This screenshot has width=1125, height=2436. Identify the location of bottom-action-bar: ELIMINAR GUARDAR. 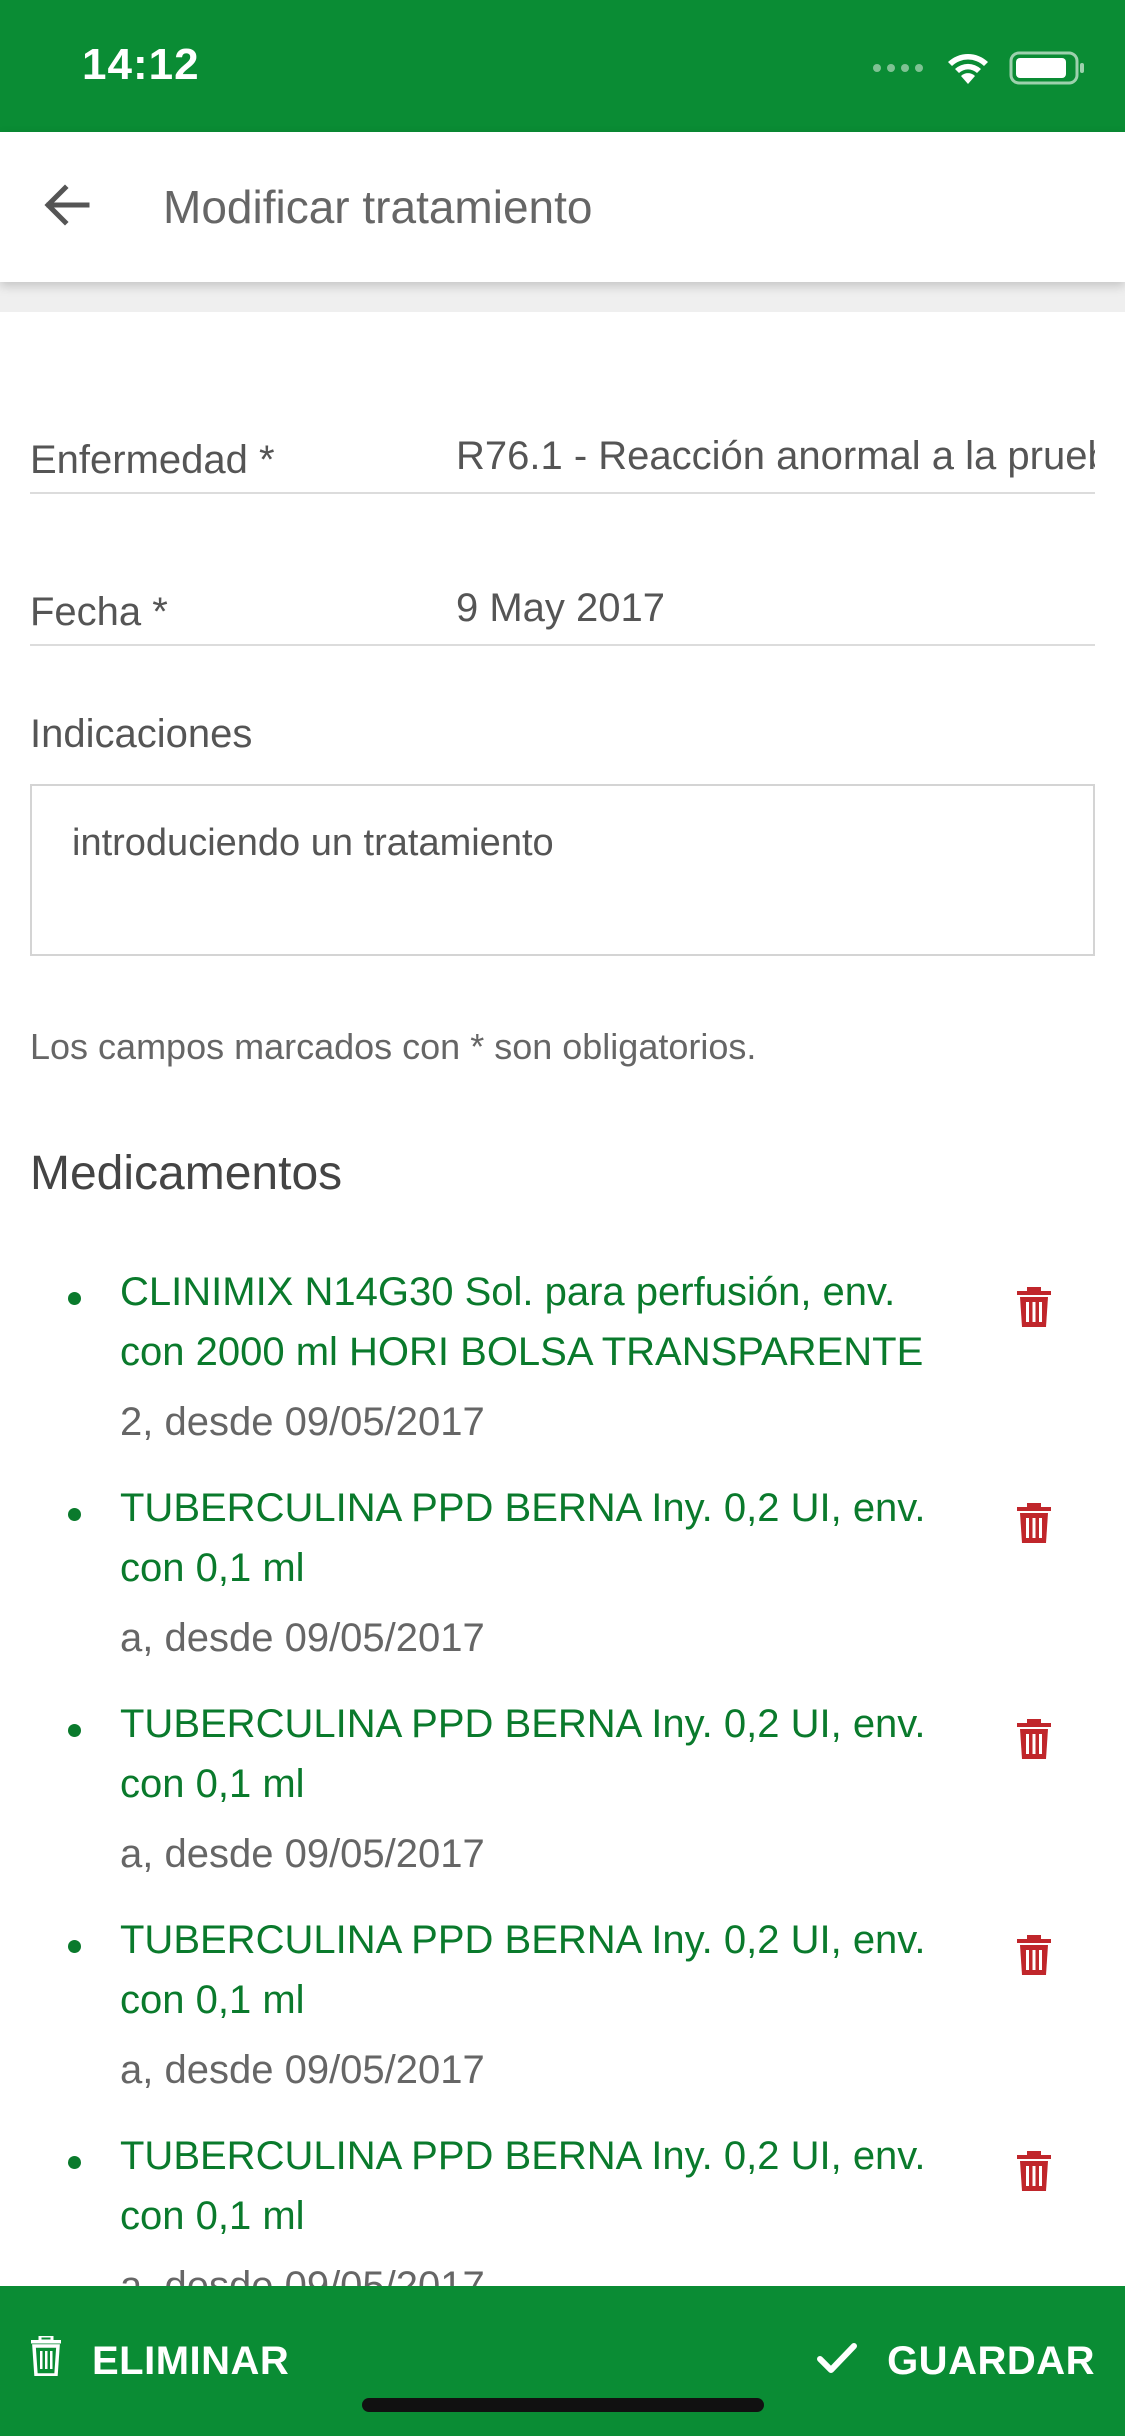
(562, 2361).